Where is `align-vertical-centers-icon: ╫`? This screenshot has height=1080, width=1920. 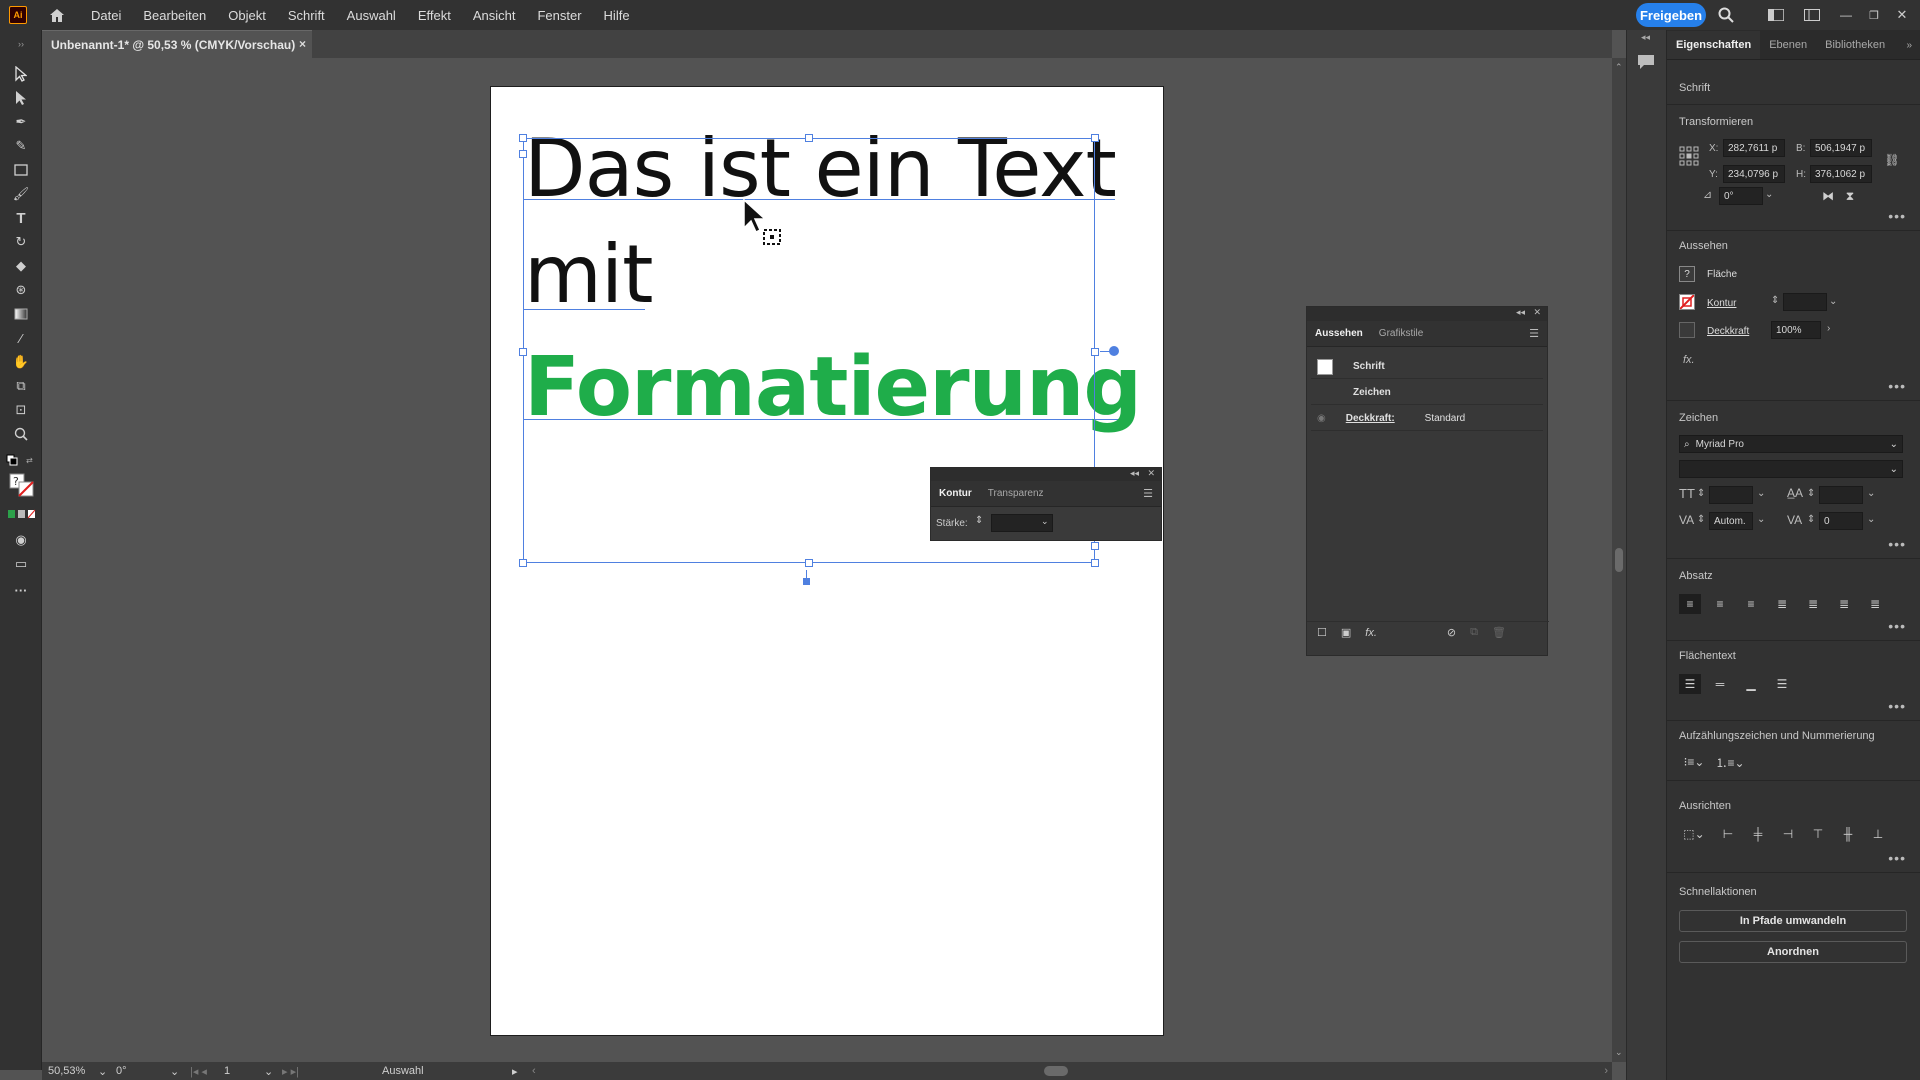
align-vertical-centers-icon: ╫ is located at coordinates (1848, 834).